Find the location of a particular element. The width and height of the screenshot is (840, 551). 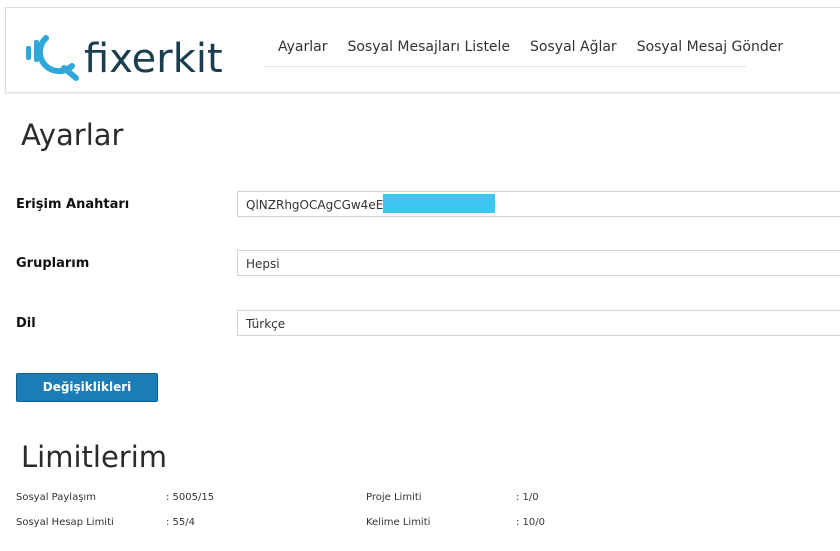

redaction-block is located at coordinates (439, 203).